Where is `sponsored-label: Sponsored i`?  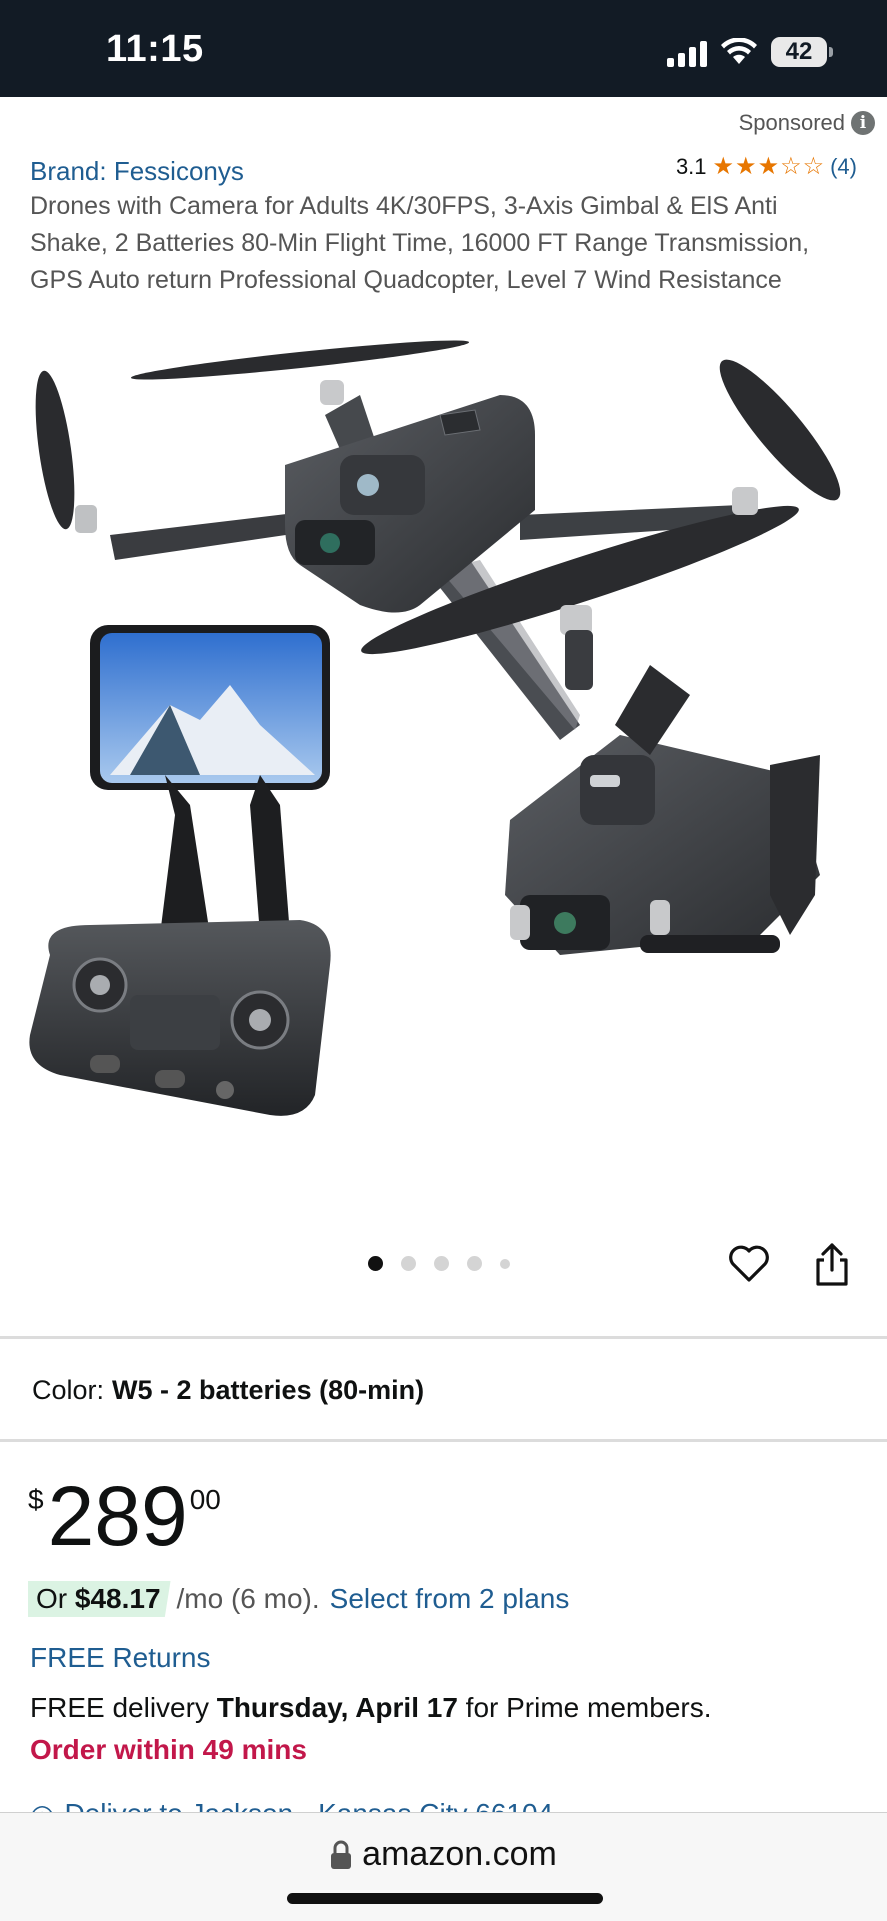 sponsored-label: Sponsored i is located at coordinates (807, 123).